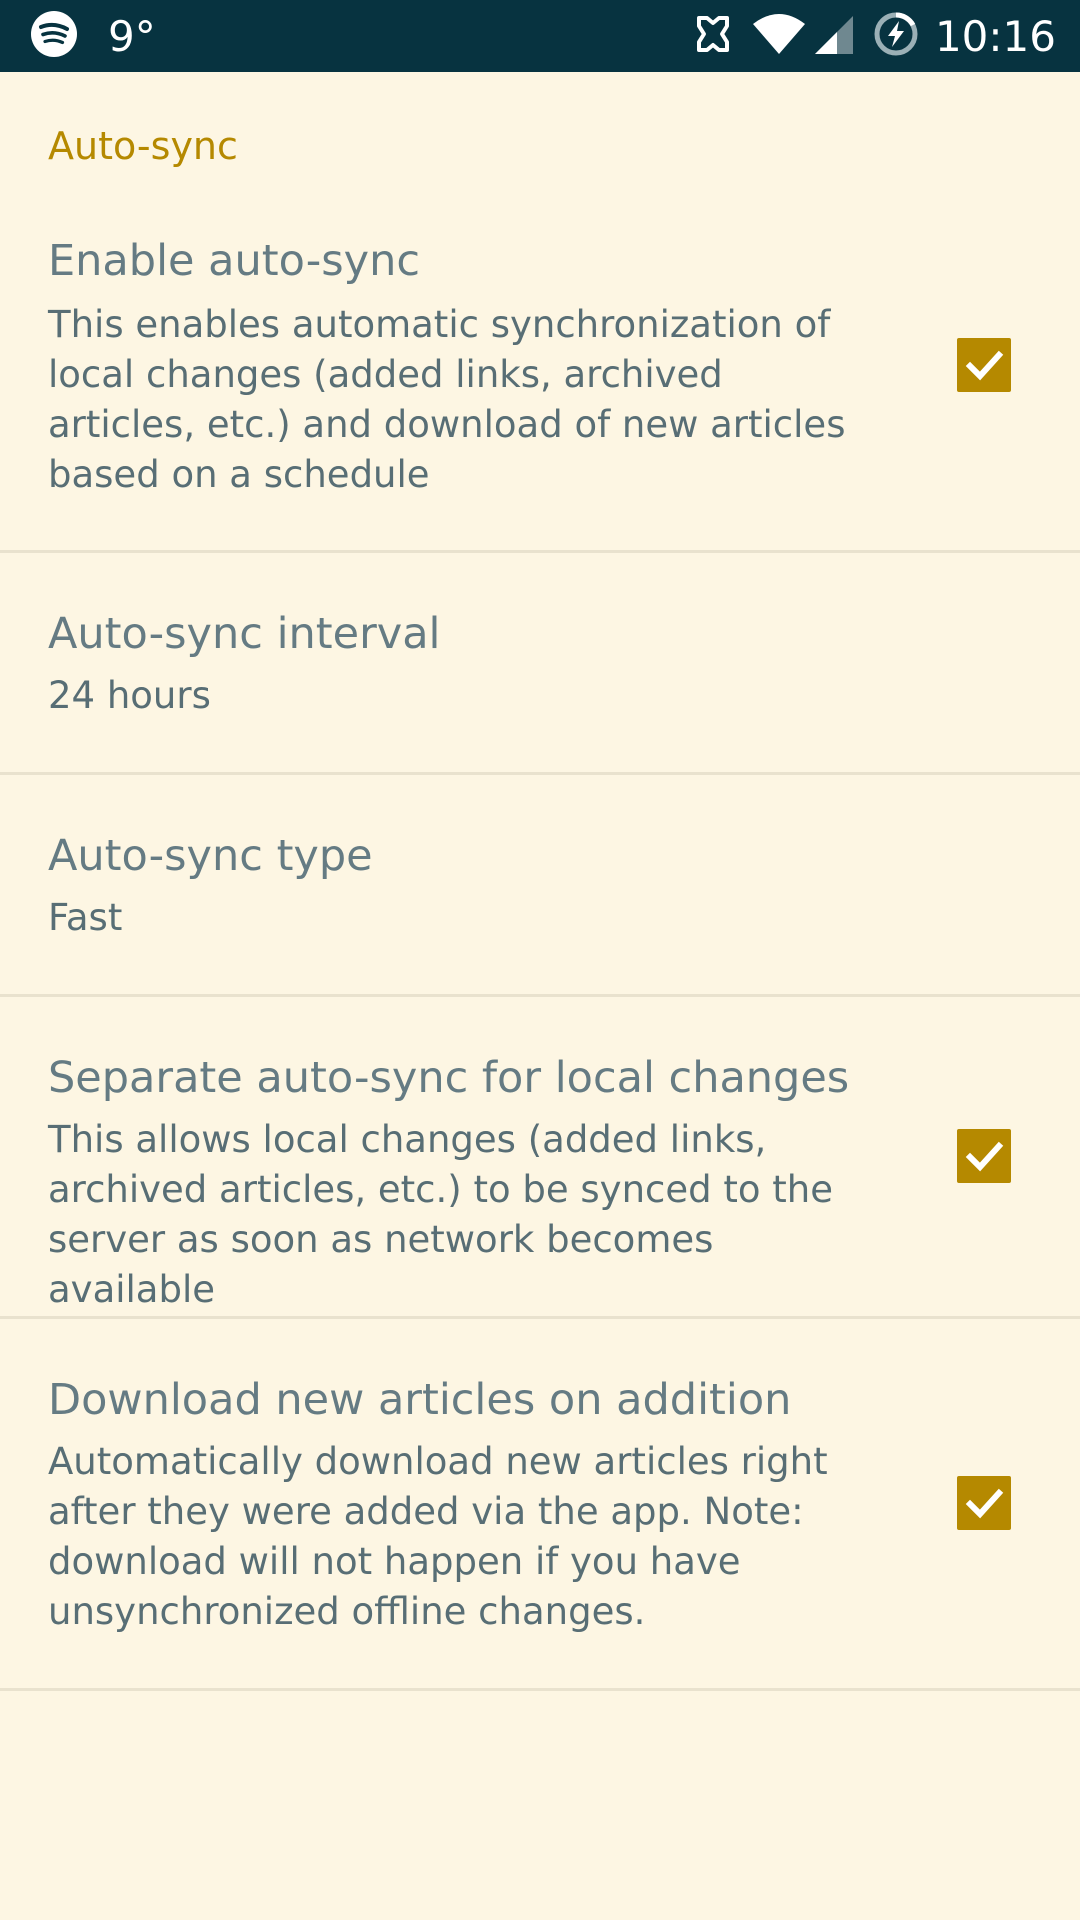  I want to click on divider, so click(540, 1689).